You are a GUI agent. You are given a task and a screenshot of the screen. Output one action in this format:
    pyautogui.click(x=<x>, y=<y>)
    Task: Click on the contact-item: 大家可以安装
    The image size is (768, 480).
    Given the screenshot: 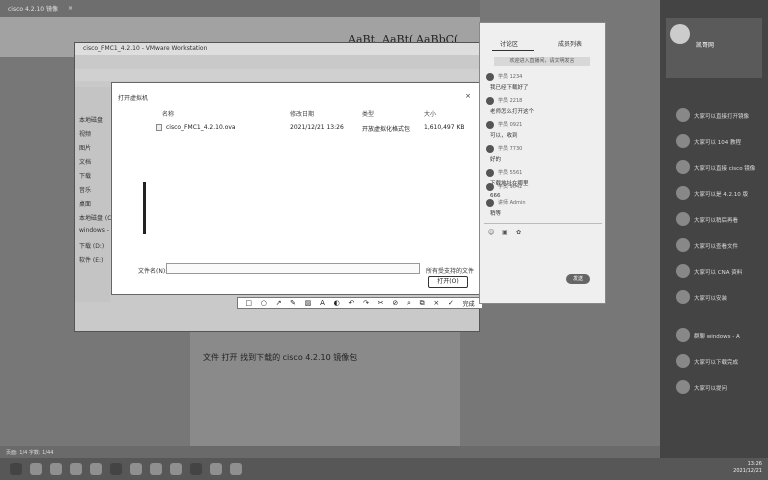 What is the action you would take?
    pyautogui.click(x=714, y=301)
    